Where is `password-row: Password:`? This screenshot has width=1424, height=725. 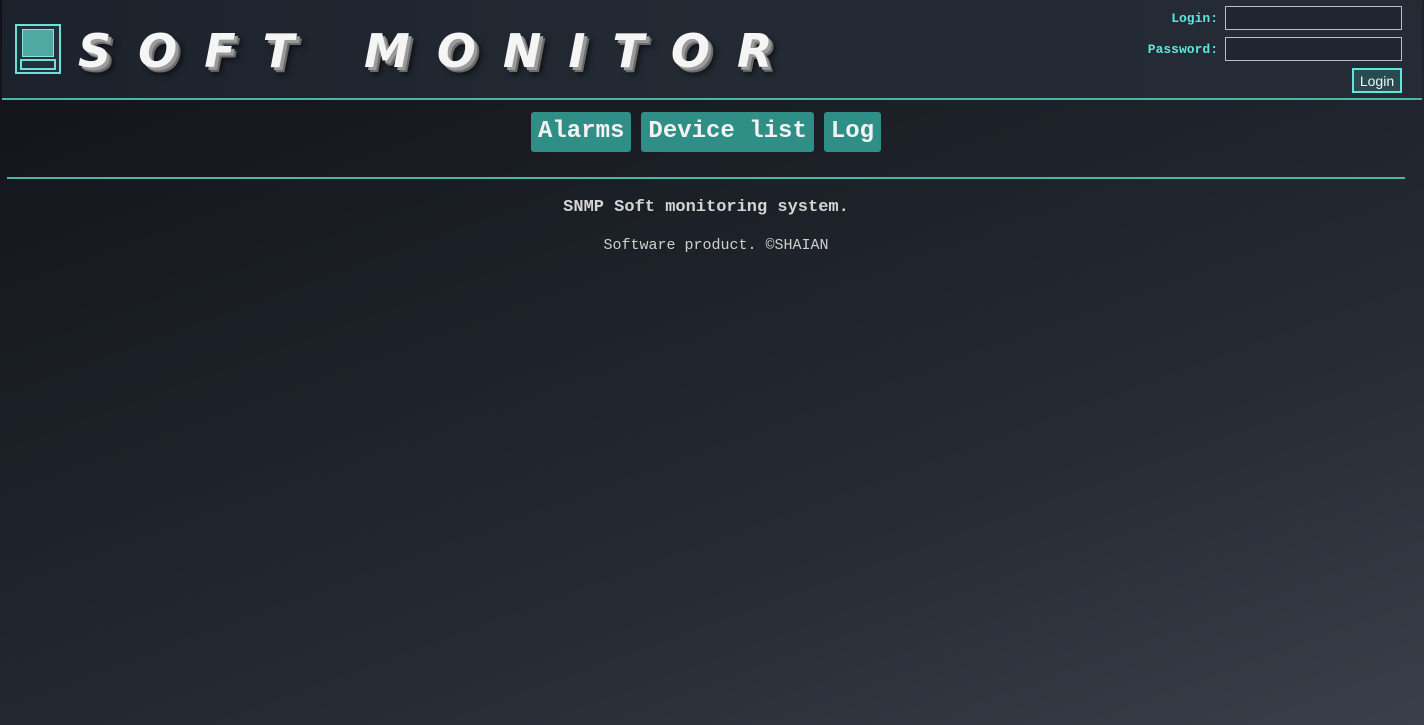 password-row: Password: is located at coordinates (1275, 49).